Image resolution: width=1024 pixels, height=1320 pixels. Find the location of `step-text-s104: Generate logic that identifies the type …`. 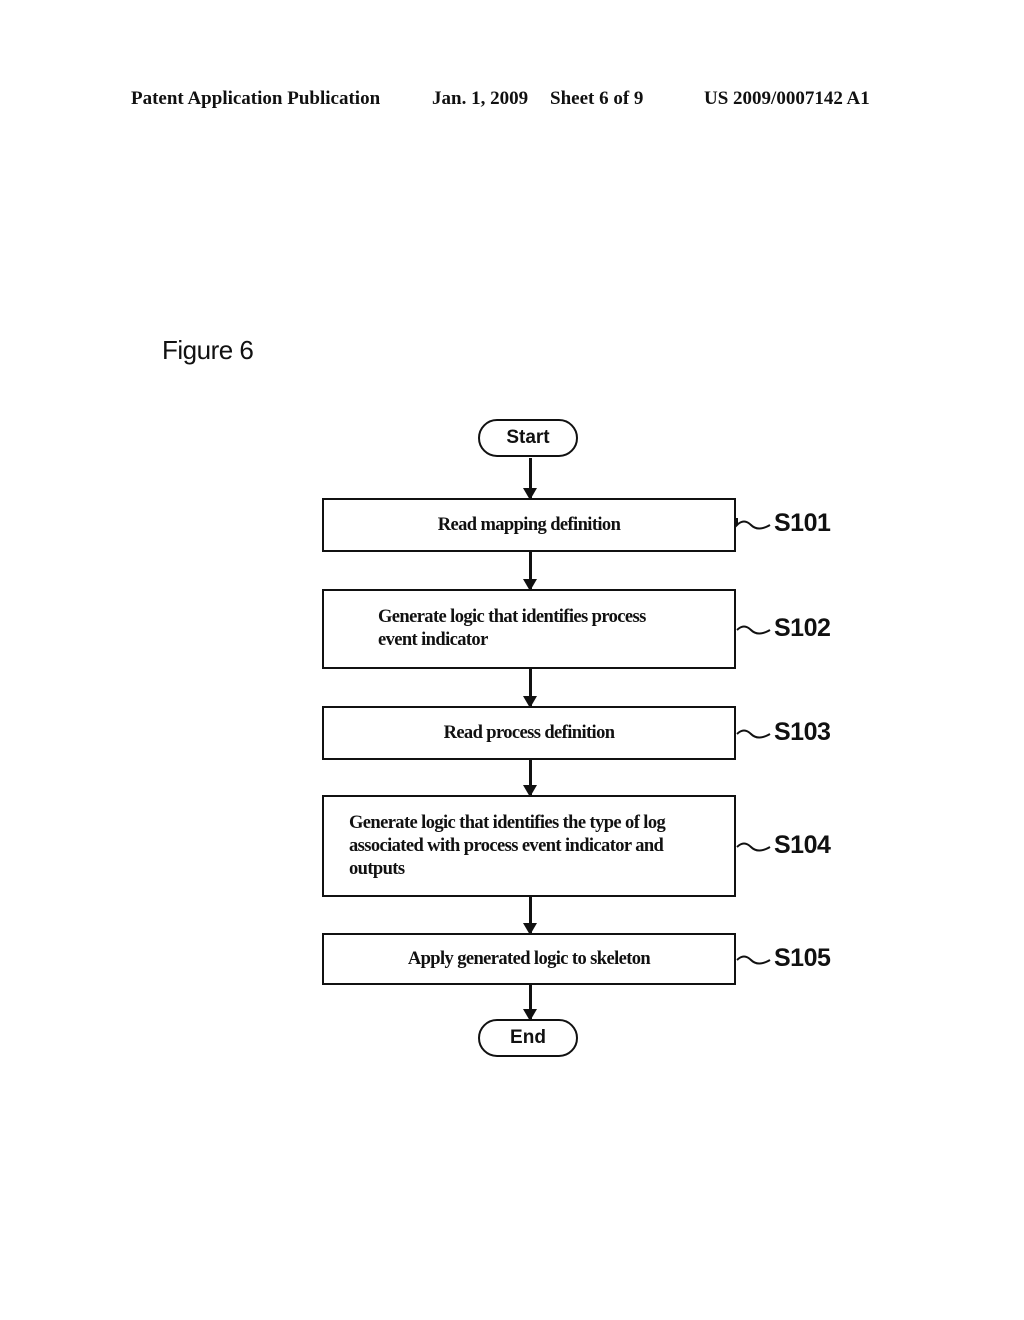

step-text-s104: Generate logic that identifies the type … is located at coordinates (507, 845).